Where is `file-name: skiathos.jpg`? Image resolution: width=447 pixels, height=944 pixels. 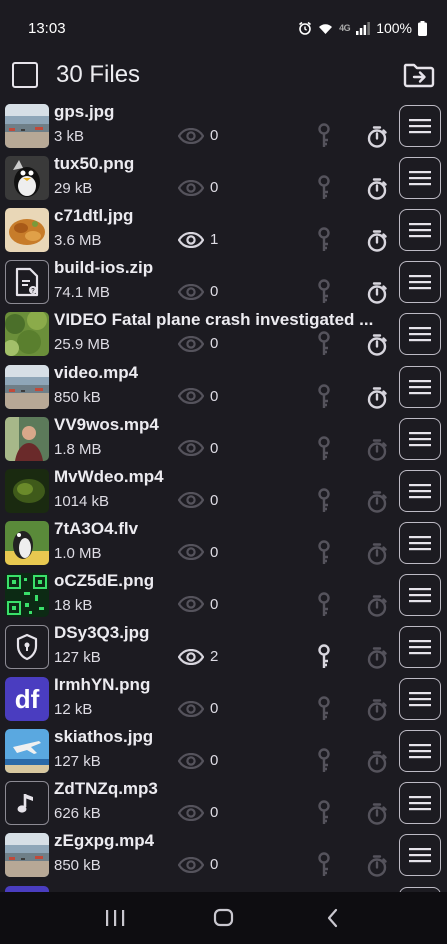
file-name: skiathos.jpg is located at coordinates (103, 737).